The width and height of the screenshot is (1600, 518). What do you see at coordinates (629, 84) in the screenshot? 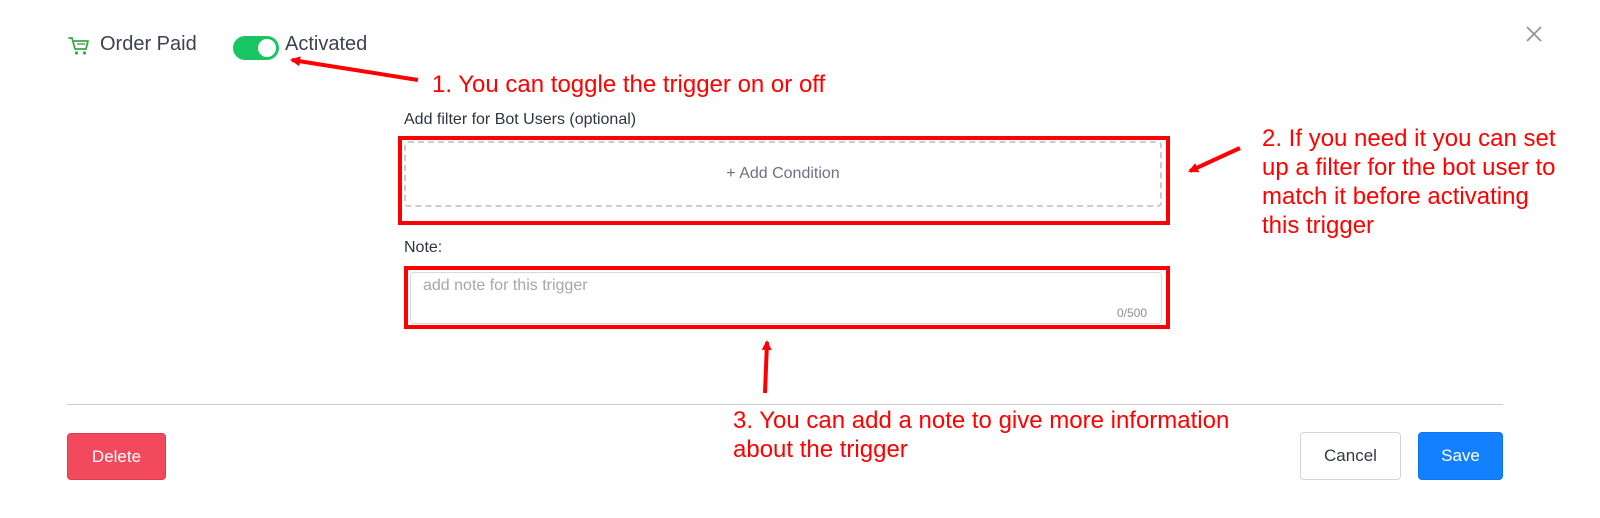
I see `annotation-step-1: 1. You can toggle the trigger on or off` at bounding box center [629, 84].